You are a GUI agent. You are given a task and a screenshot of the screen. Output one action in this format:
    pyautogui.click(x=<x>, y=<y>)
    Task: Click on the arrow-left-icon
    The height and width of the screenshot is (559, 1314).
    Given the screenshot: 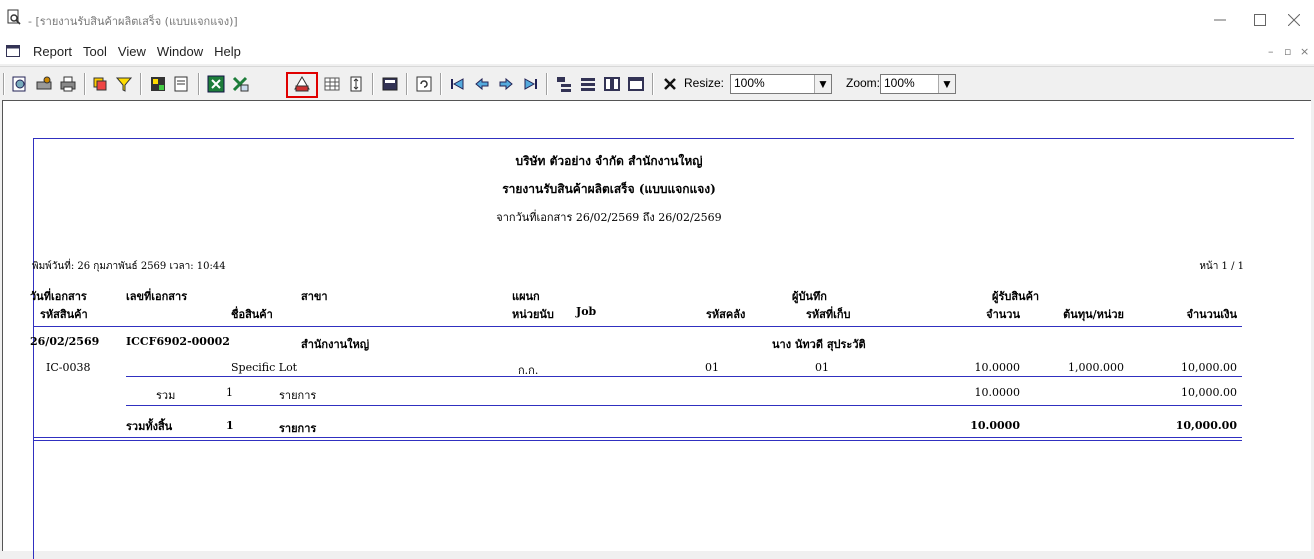 What is the action you would take?
    pyautogui.click(x=482, y=84)
    